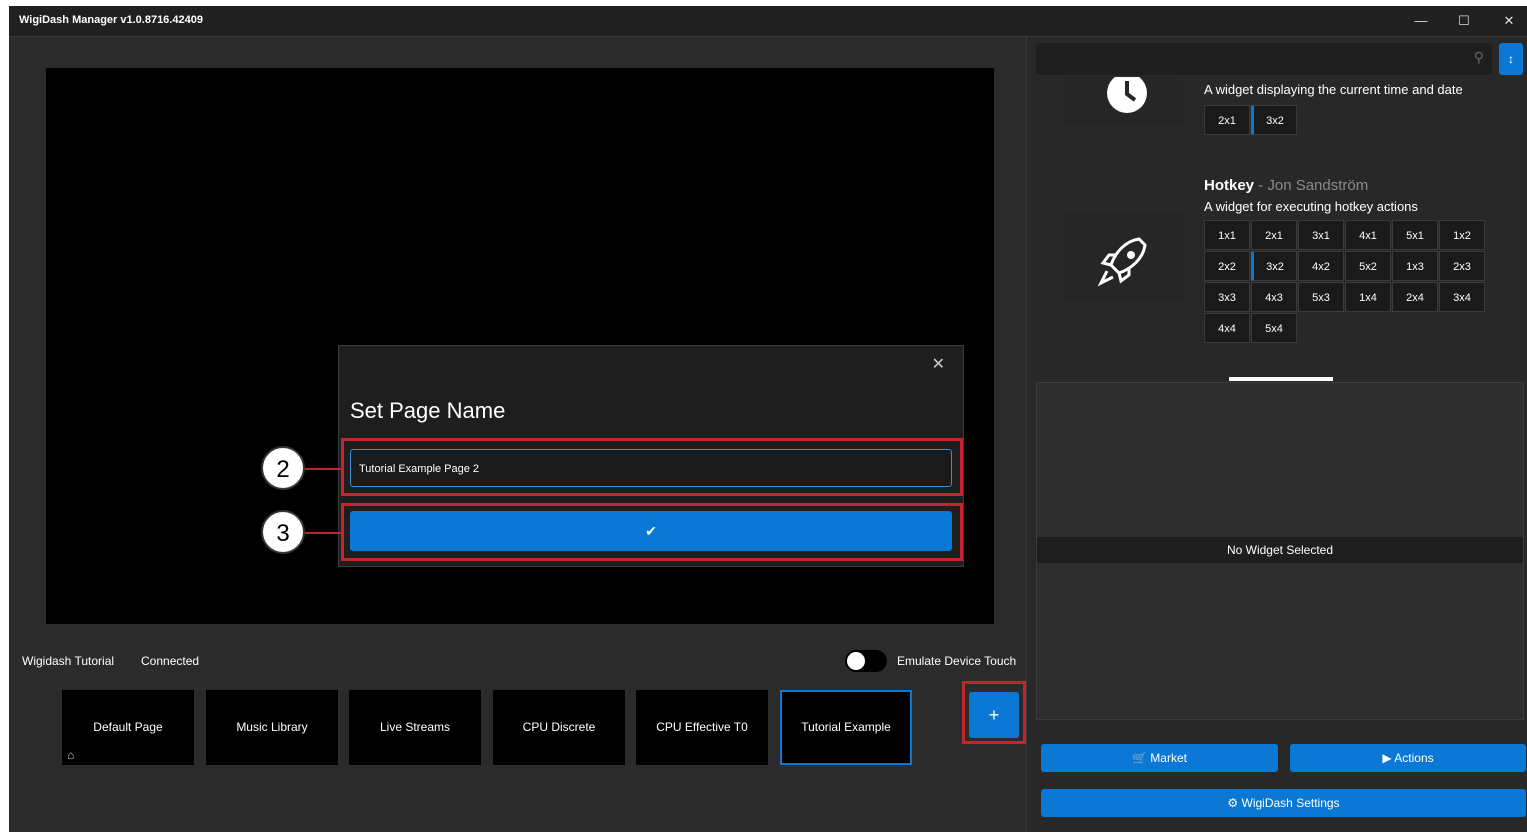 The image size is (1527, 832). Describe the element at coordinates (1274, 297) in the screenshot. I see `size-option: 4x3` at that location.